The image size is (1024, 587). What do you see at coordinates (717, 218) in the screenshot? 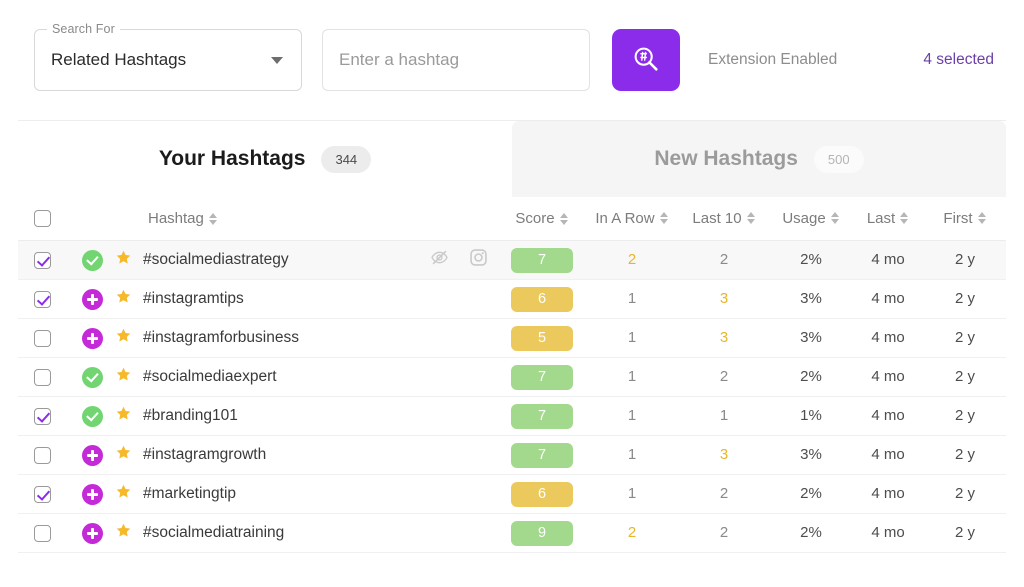
I see `column-header-last-10-label: Last 10` at bounding box center [717, 218].